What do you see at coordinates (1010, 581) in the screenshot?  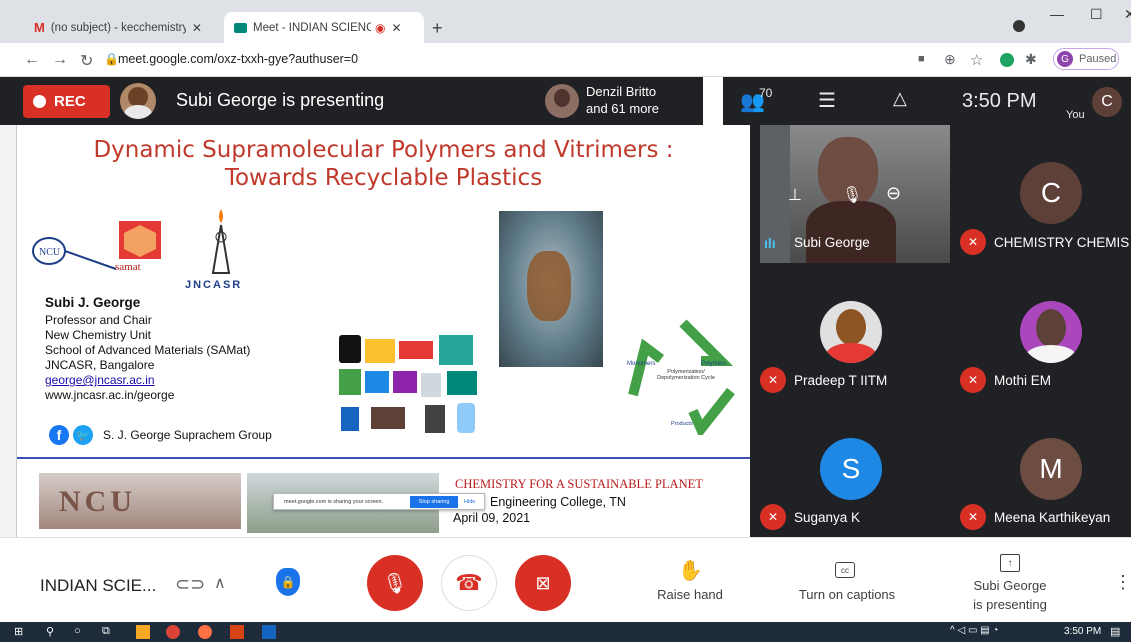 I see `present-button: ↑ Subi George is presenting` at bounding box center [1010, 581].